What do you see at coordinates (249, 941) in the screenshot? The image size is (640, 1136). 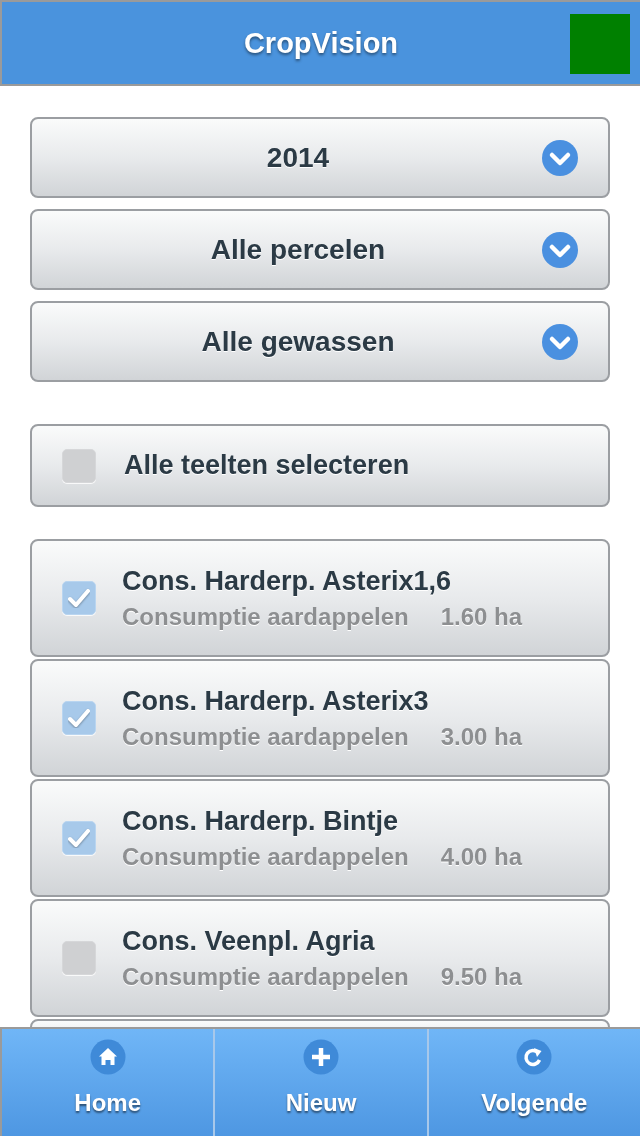 I see `crop-name: Cons. Veenpl. Agria` at bounding box center [249, 941].